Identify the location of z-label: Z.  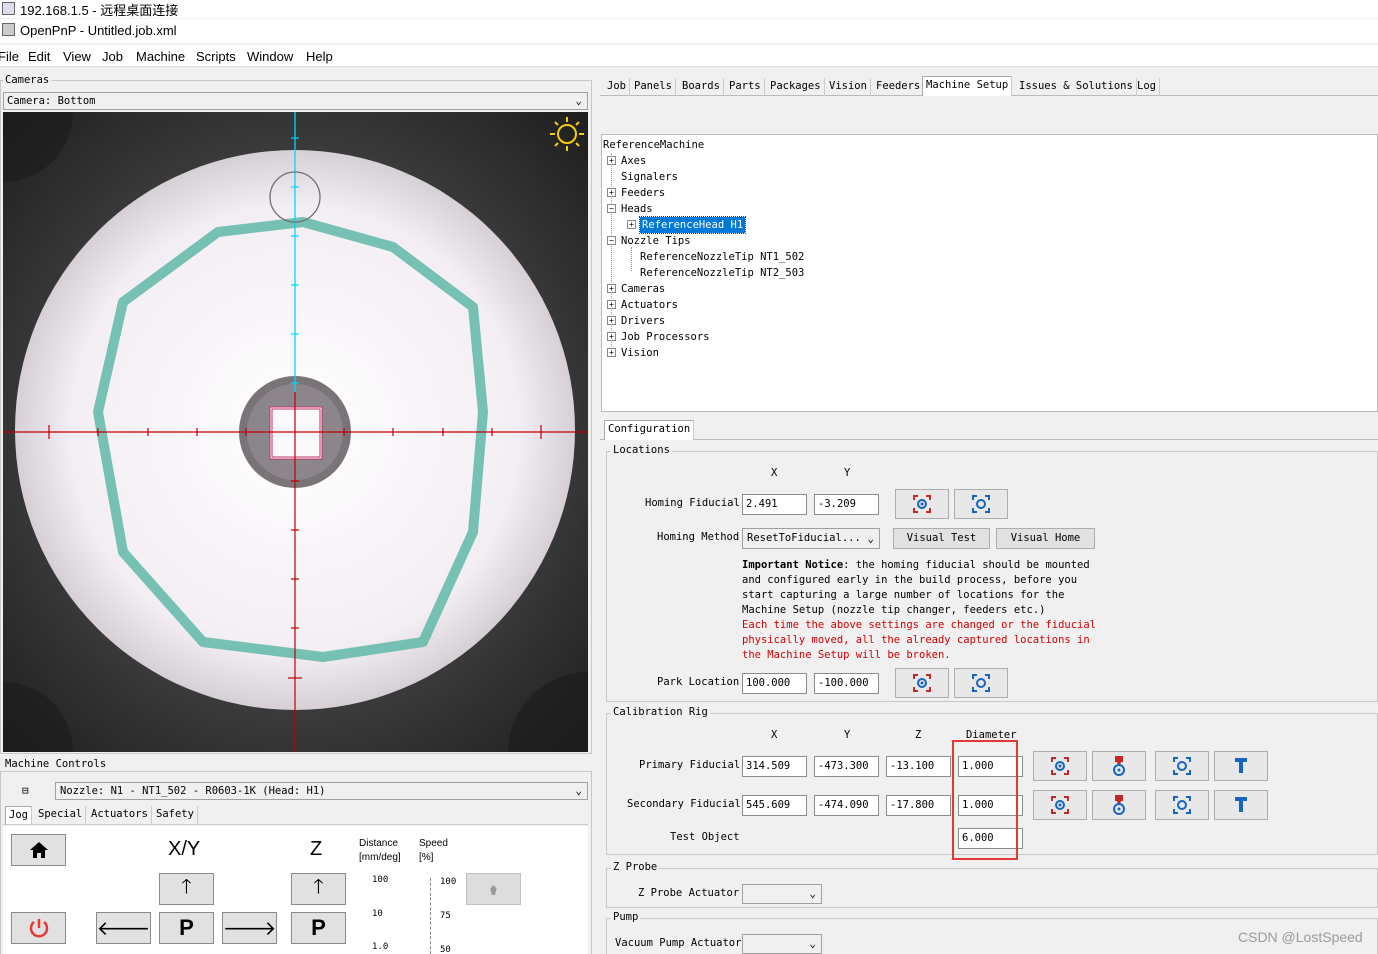
(316, 849).